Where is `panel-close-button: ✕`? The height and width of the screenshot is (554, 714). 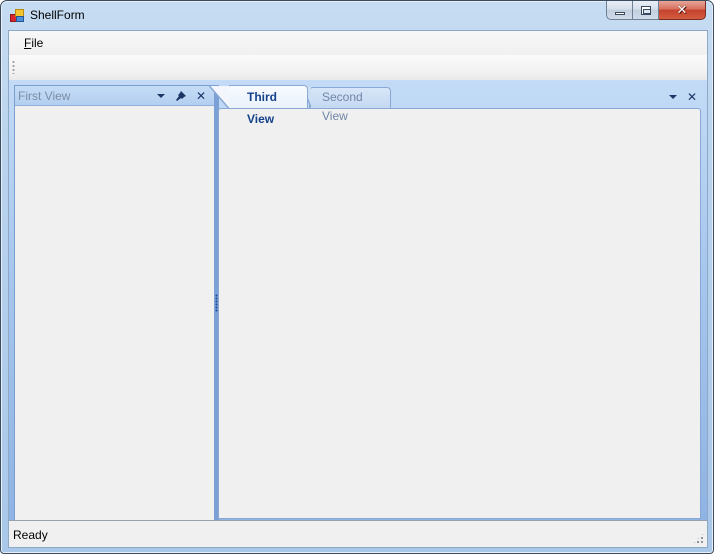
panel-close-button: ✕ is located at coordinates (201, 95).